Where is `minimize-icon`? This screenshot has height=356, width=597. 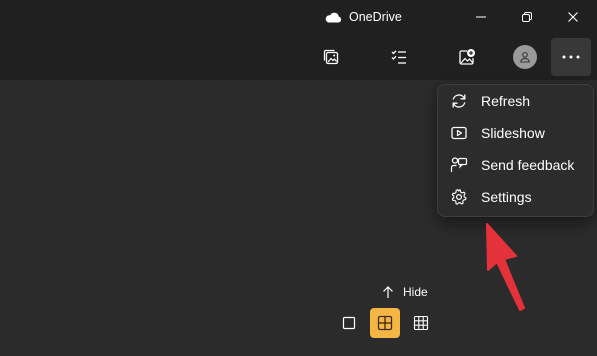
minimize-icon is located at coordinates (481, 17).